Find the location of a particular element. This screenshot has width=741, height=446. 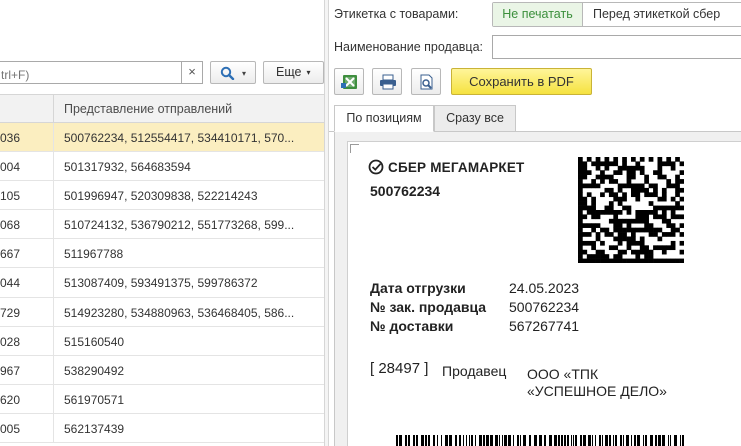

printer-icon is located at coordinates (388, 82).